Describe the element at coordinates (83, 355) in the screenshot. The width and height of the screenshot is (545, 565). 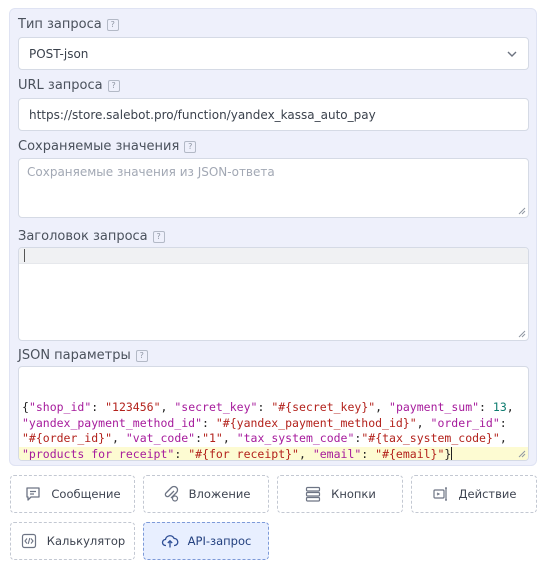
I see `json-params-label: JSON параметры ?` at that location.